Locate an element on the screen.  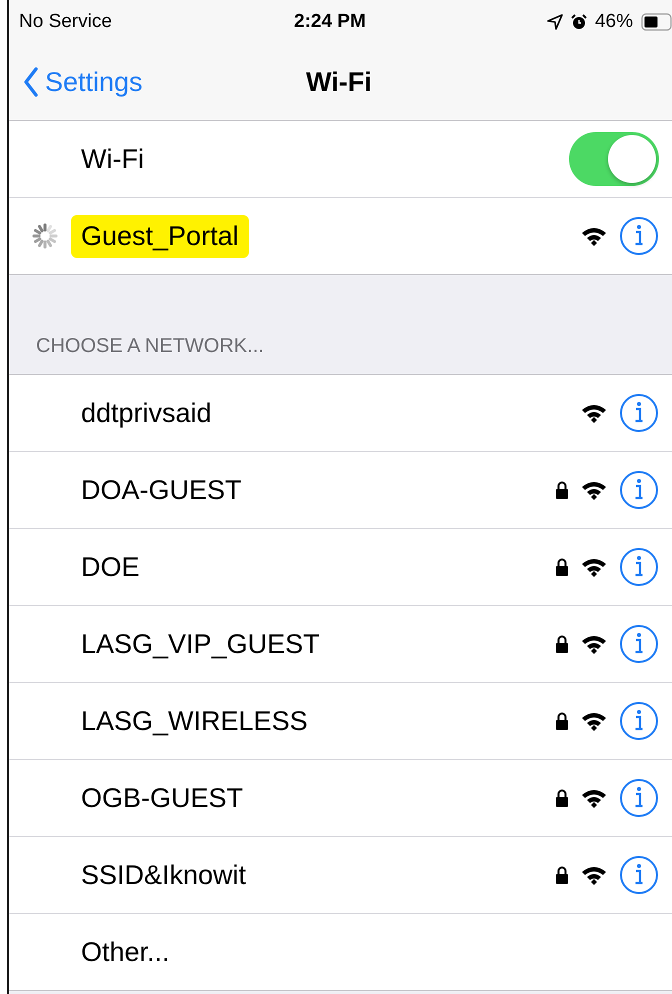
network-name: Guest_Portal is located at coordinates (160, 236).